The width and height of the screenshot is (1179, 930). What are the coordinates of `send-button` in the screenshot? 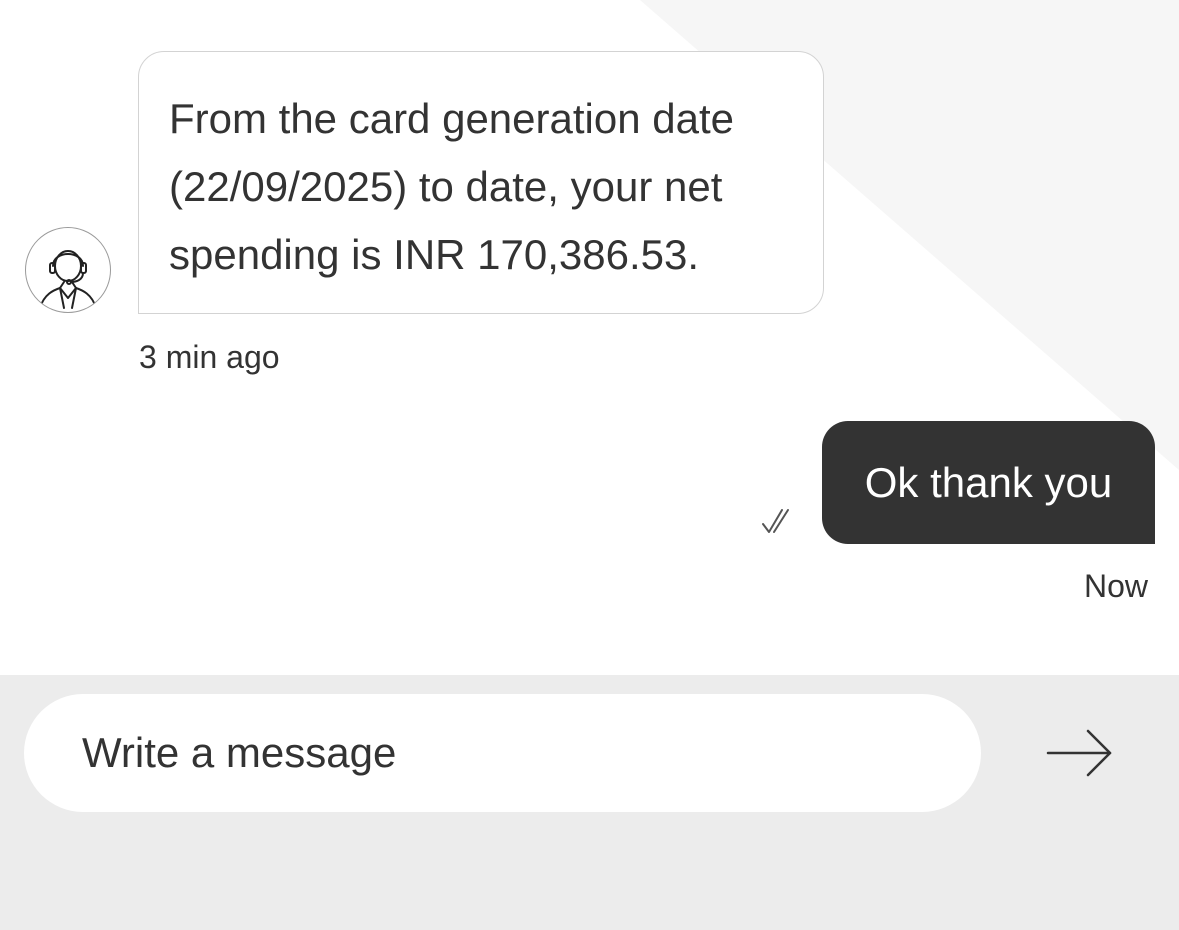 It's located at (1080, 753).